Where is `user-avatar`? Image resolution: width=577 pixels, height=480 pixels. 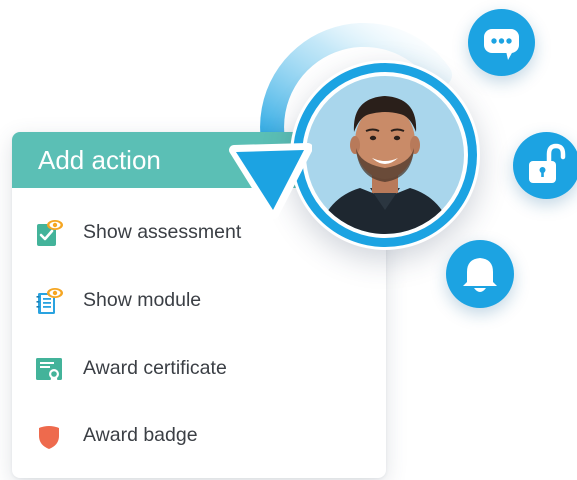 user-avatar is located at coordinates (385, 155).